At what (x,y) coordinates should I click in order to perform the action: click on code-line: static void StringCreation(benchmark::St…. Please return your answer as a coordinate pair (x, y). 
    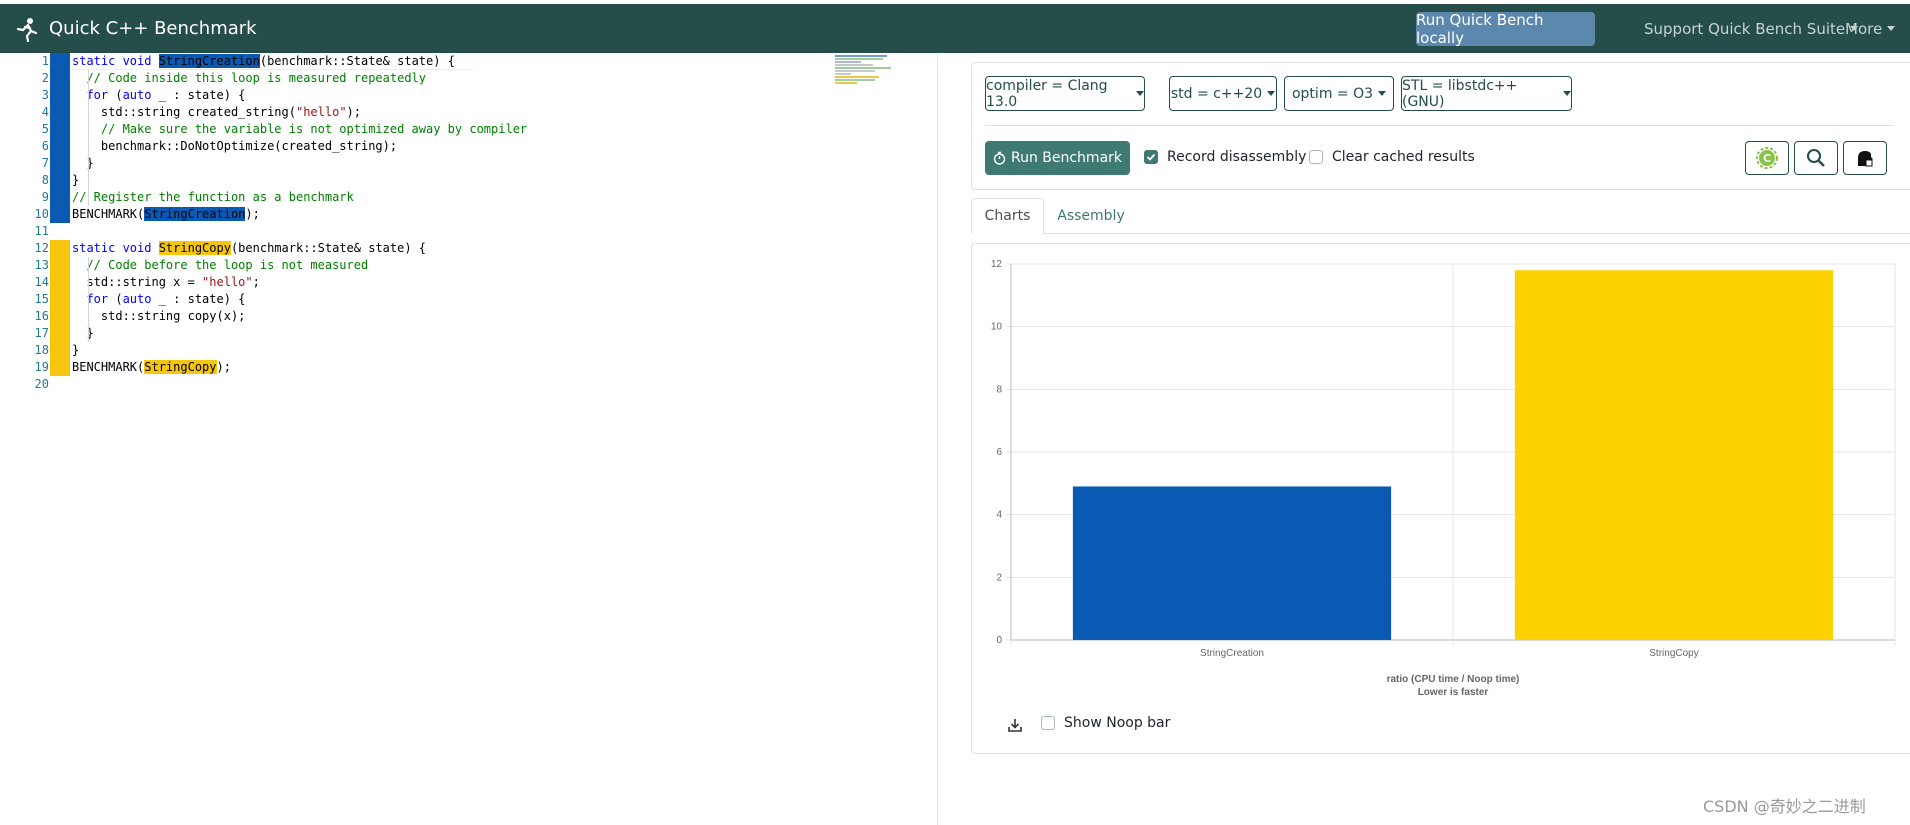
    Looking at the image, I should click on (263, 61).